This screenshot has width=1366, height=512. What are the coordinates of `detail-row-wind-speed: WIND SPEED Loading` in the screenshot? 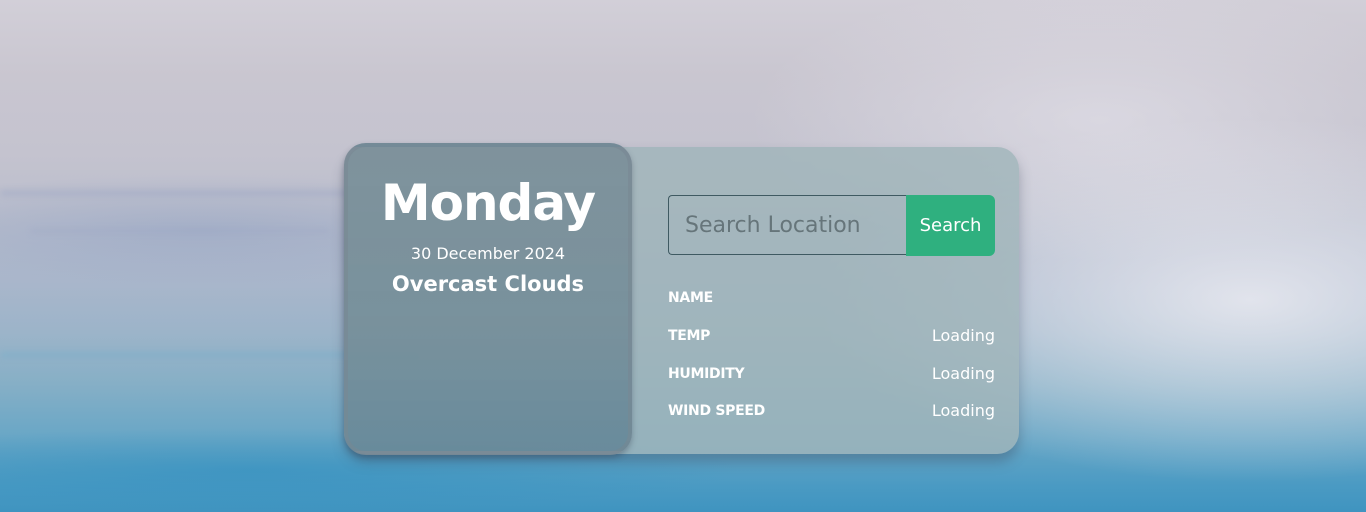 It's located at (831, 411).